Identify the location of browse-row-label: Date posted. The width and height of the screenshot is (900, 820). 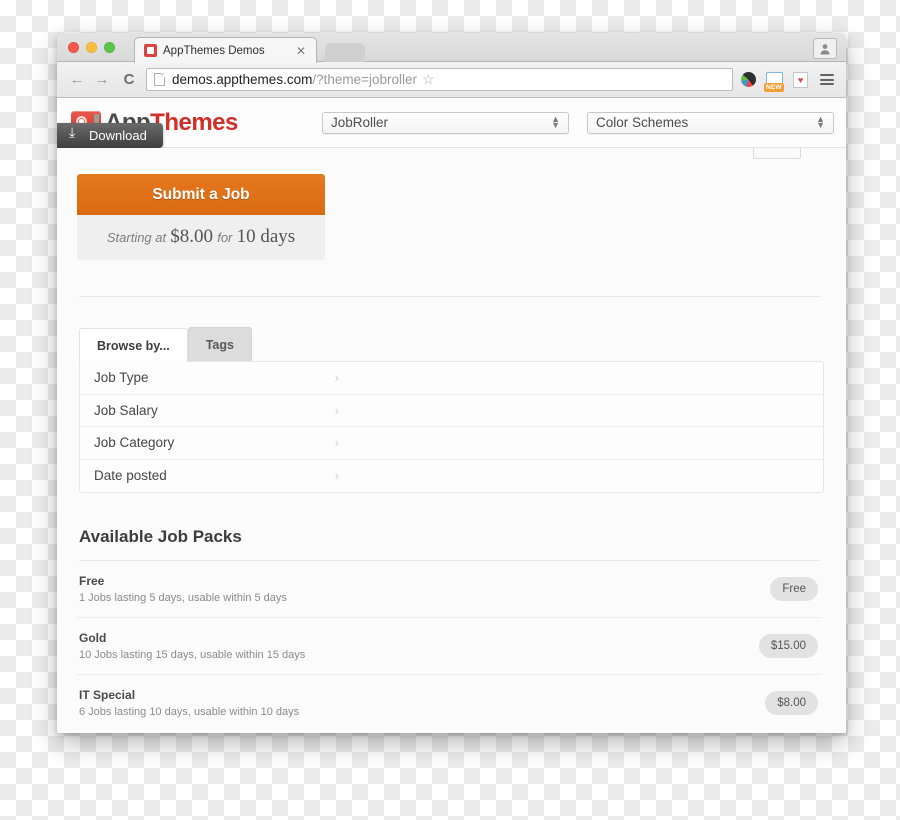
(130, 476).